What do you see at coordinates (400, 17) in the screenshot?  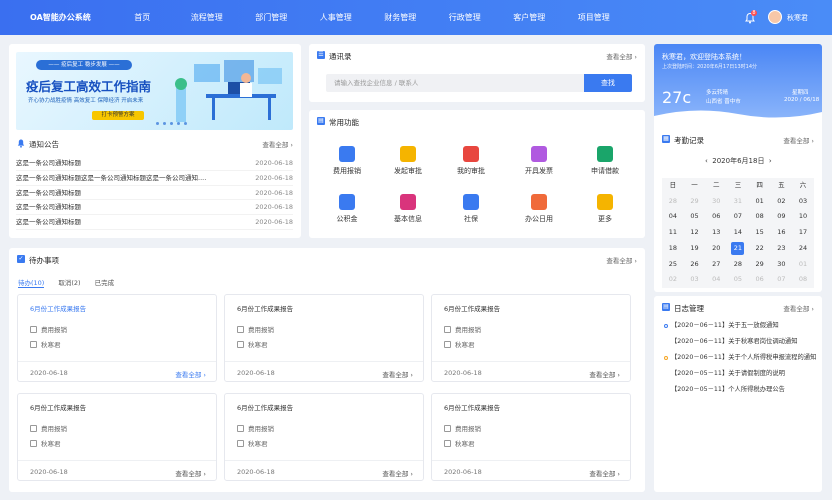 I see `nav-item-finance: 财务管理` at bounding box center [400, 17].